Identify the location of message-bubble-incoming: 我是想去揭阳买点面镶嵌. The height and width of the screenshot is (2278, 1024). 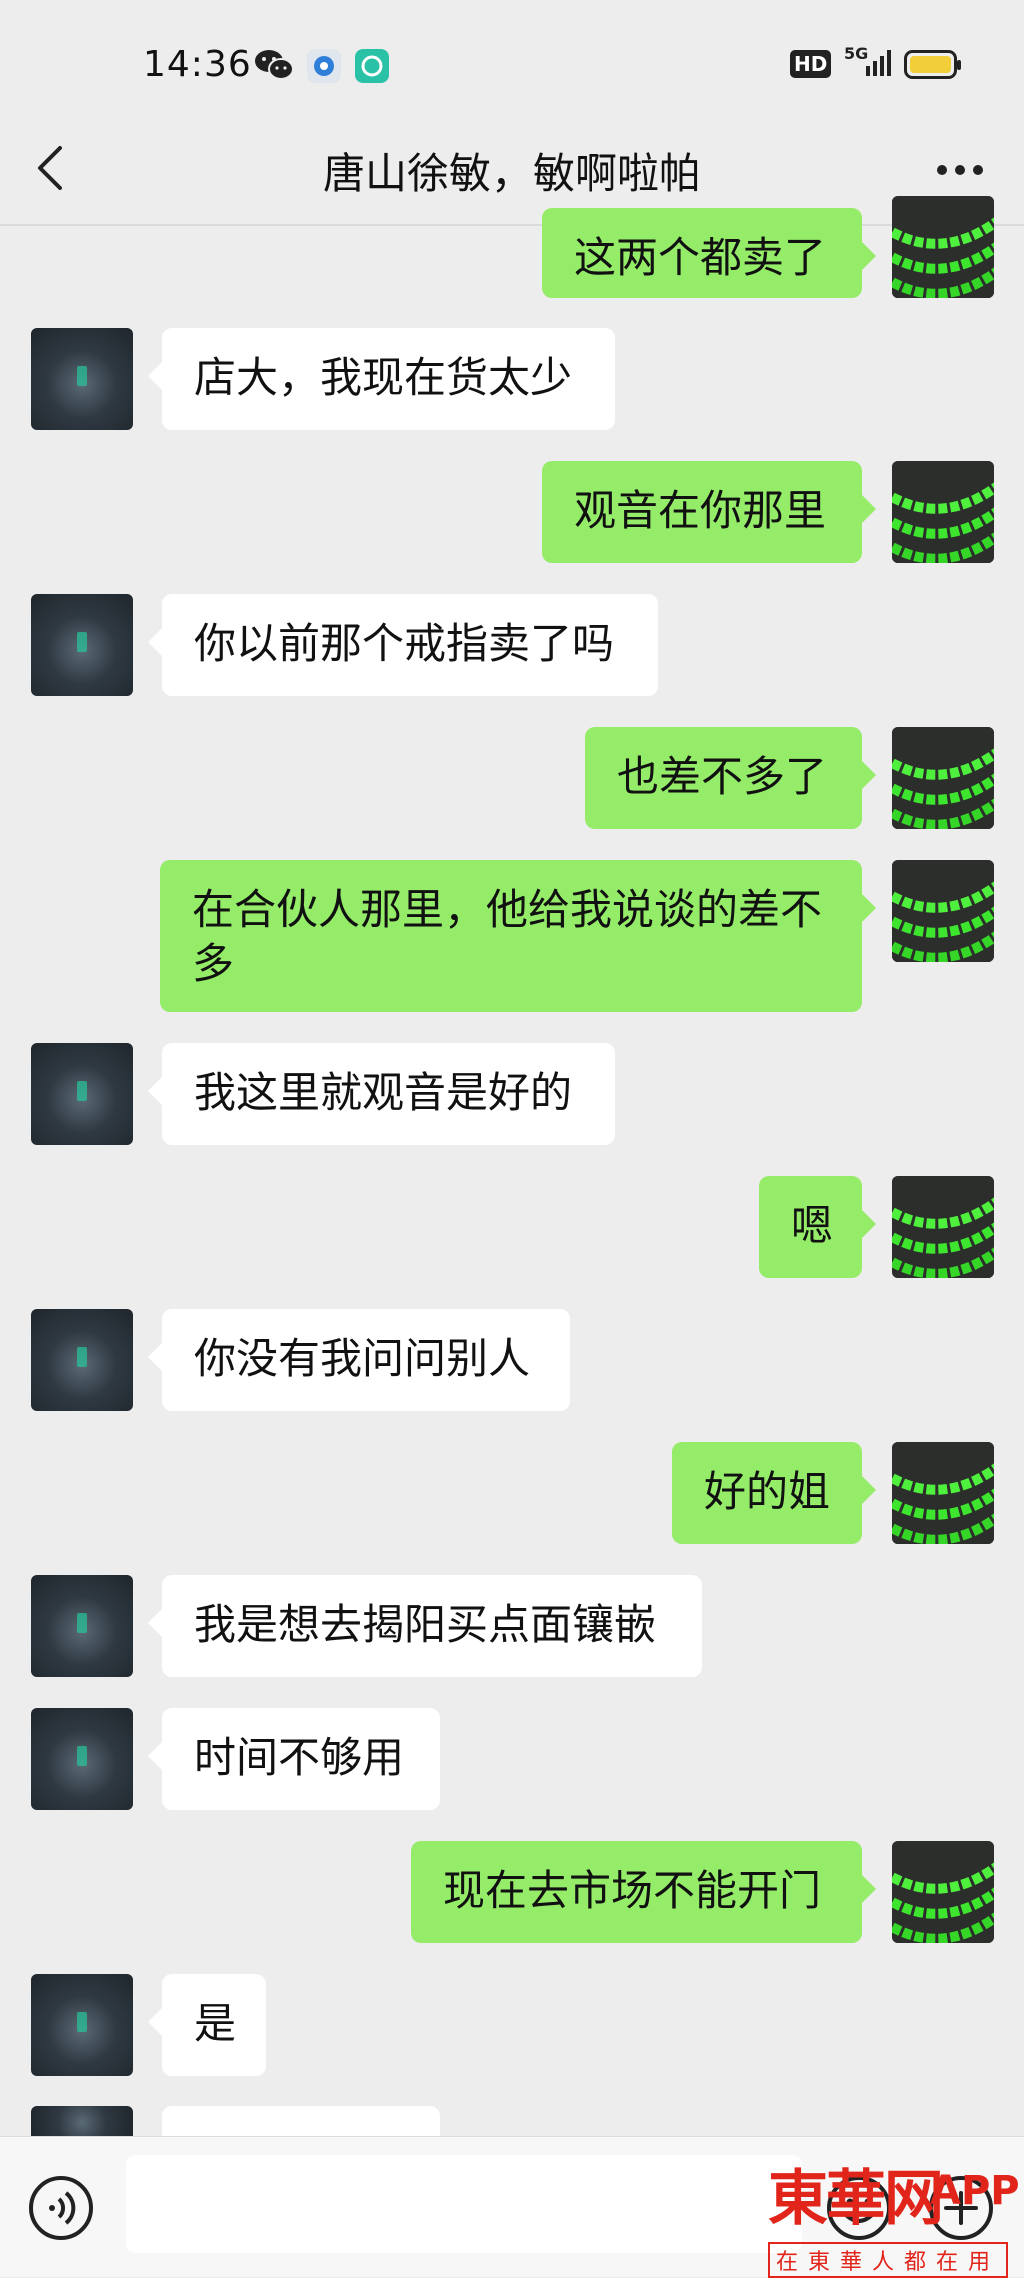
(425, 1626).